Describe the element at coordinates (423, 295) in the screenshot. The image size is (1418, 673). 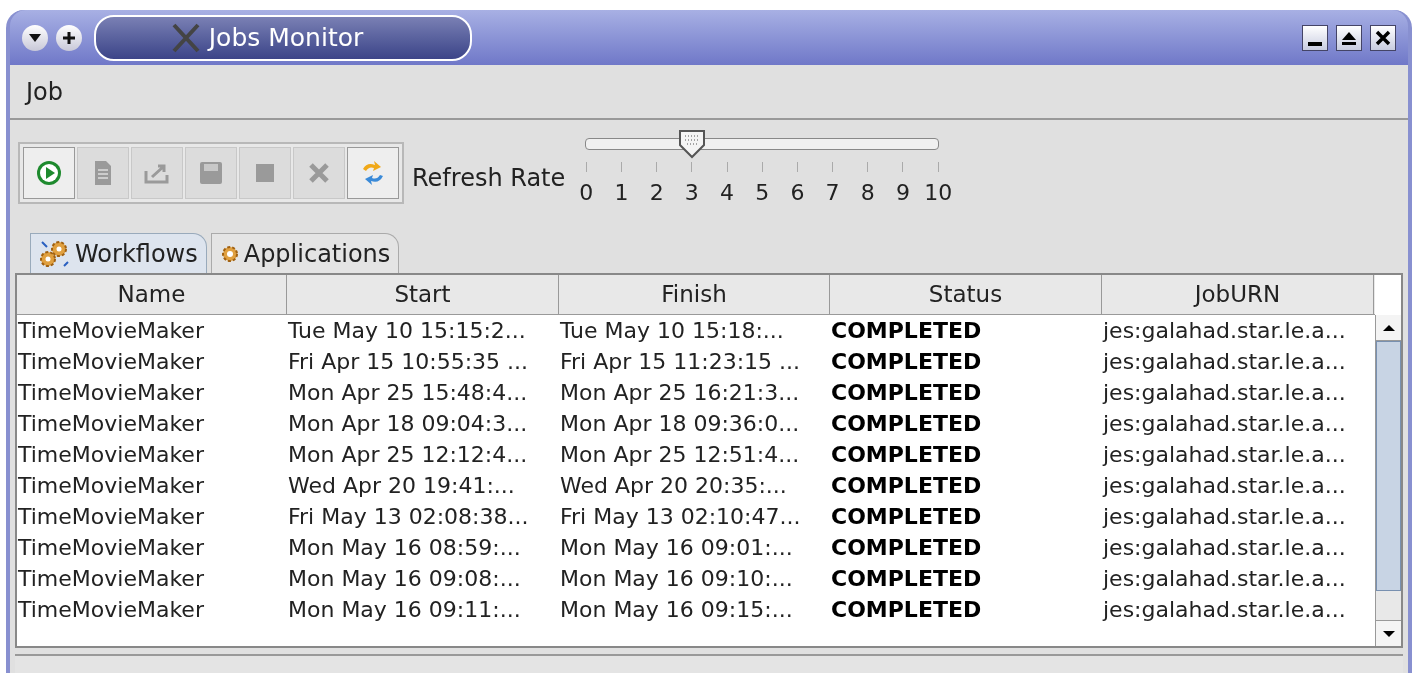
I see `column-header: Start` at that location.